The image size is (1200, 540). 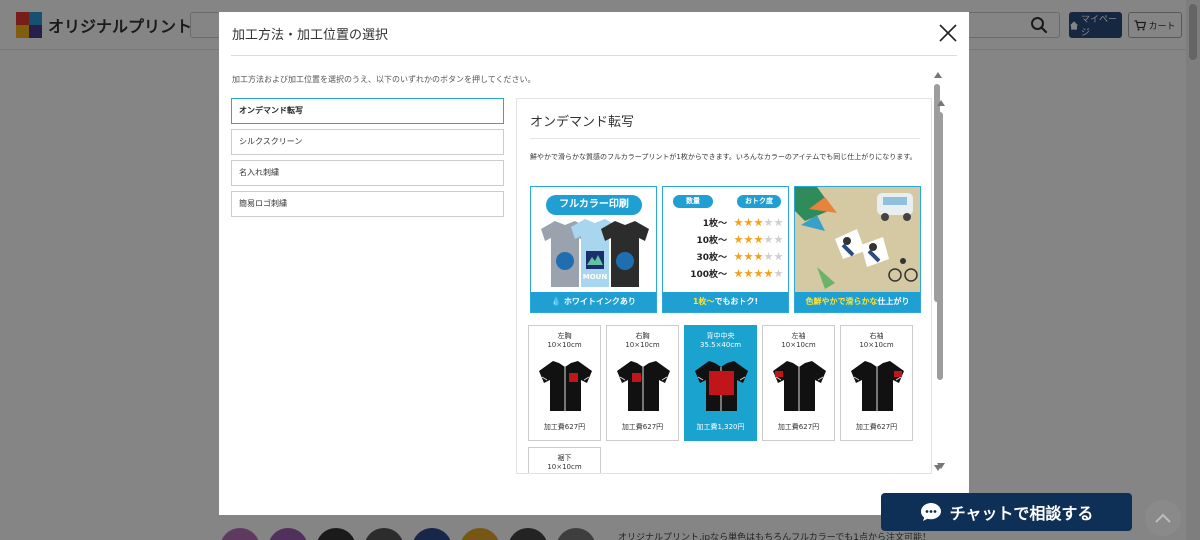 I want to click on value-header: おトク度, so click(x=759, y=201).